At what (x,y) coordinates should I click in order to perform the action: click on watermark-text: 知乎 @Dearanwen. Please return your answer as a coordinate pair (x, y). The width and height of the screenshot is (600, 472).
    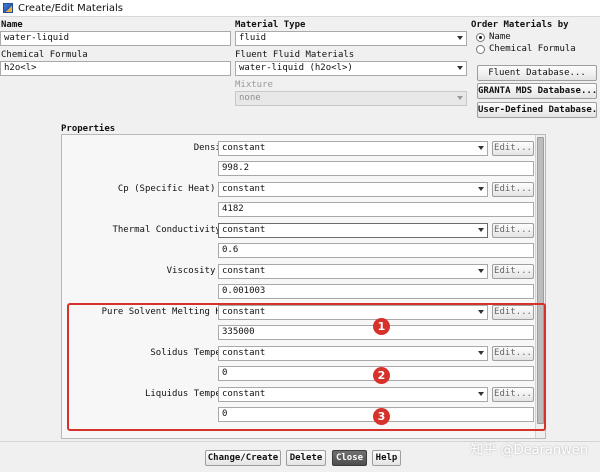
    Looking at the image, I should click on (529, 450).